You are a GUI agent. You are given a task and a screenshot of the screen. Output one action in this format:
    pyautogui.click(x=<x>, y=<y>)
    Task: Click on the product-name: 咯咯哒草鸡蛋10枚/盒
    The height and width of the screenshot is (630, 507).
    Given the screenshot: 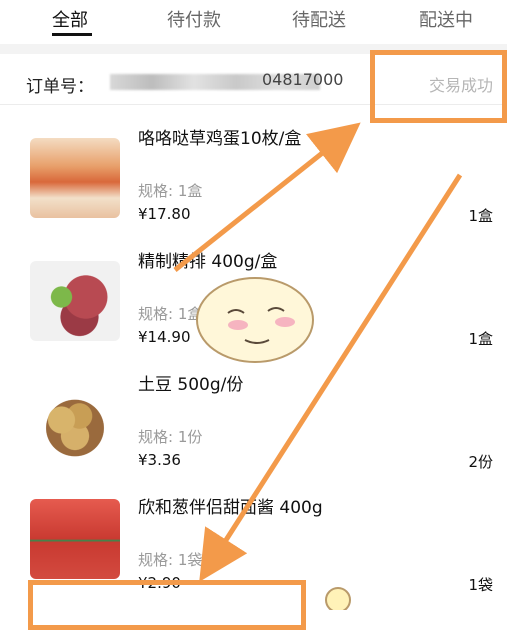 What is the action you would take?
    pyautogui.click(x=220, y=139)
    